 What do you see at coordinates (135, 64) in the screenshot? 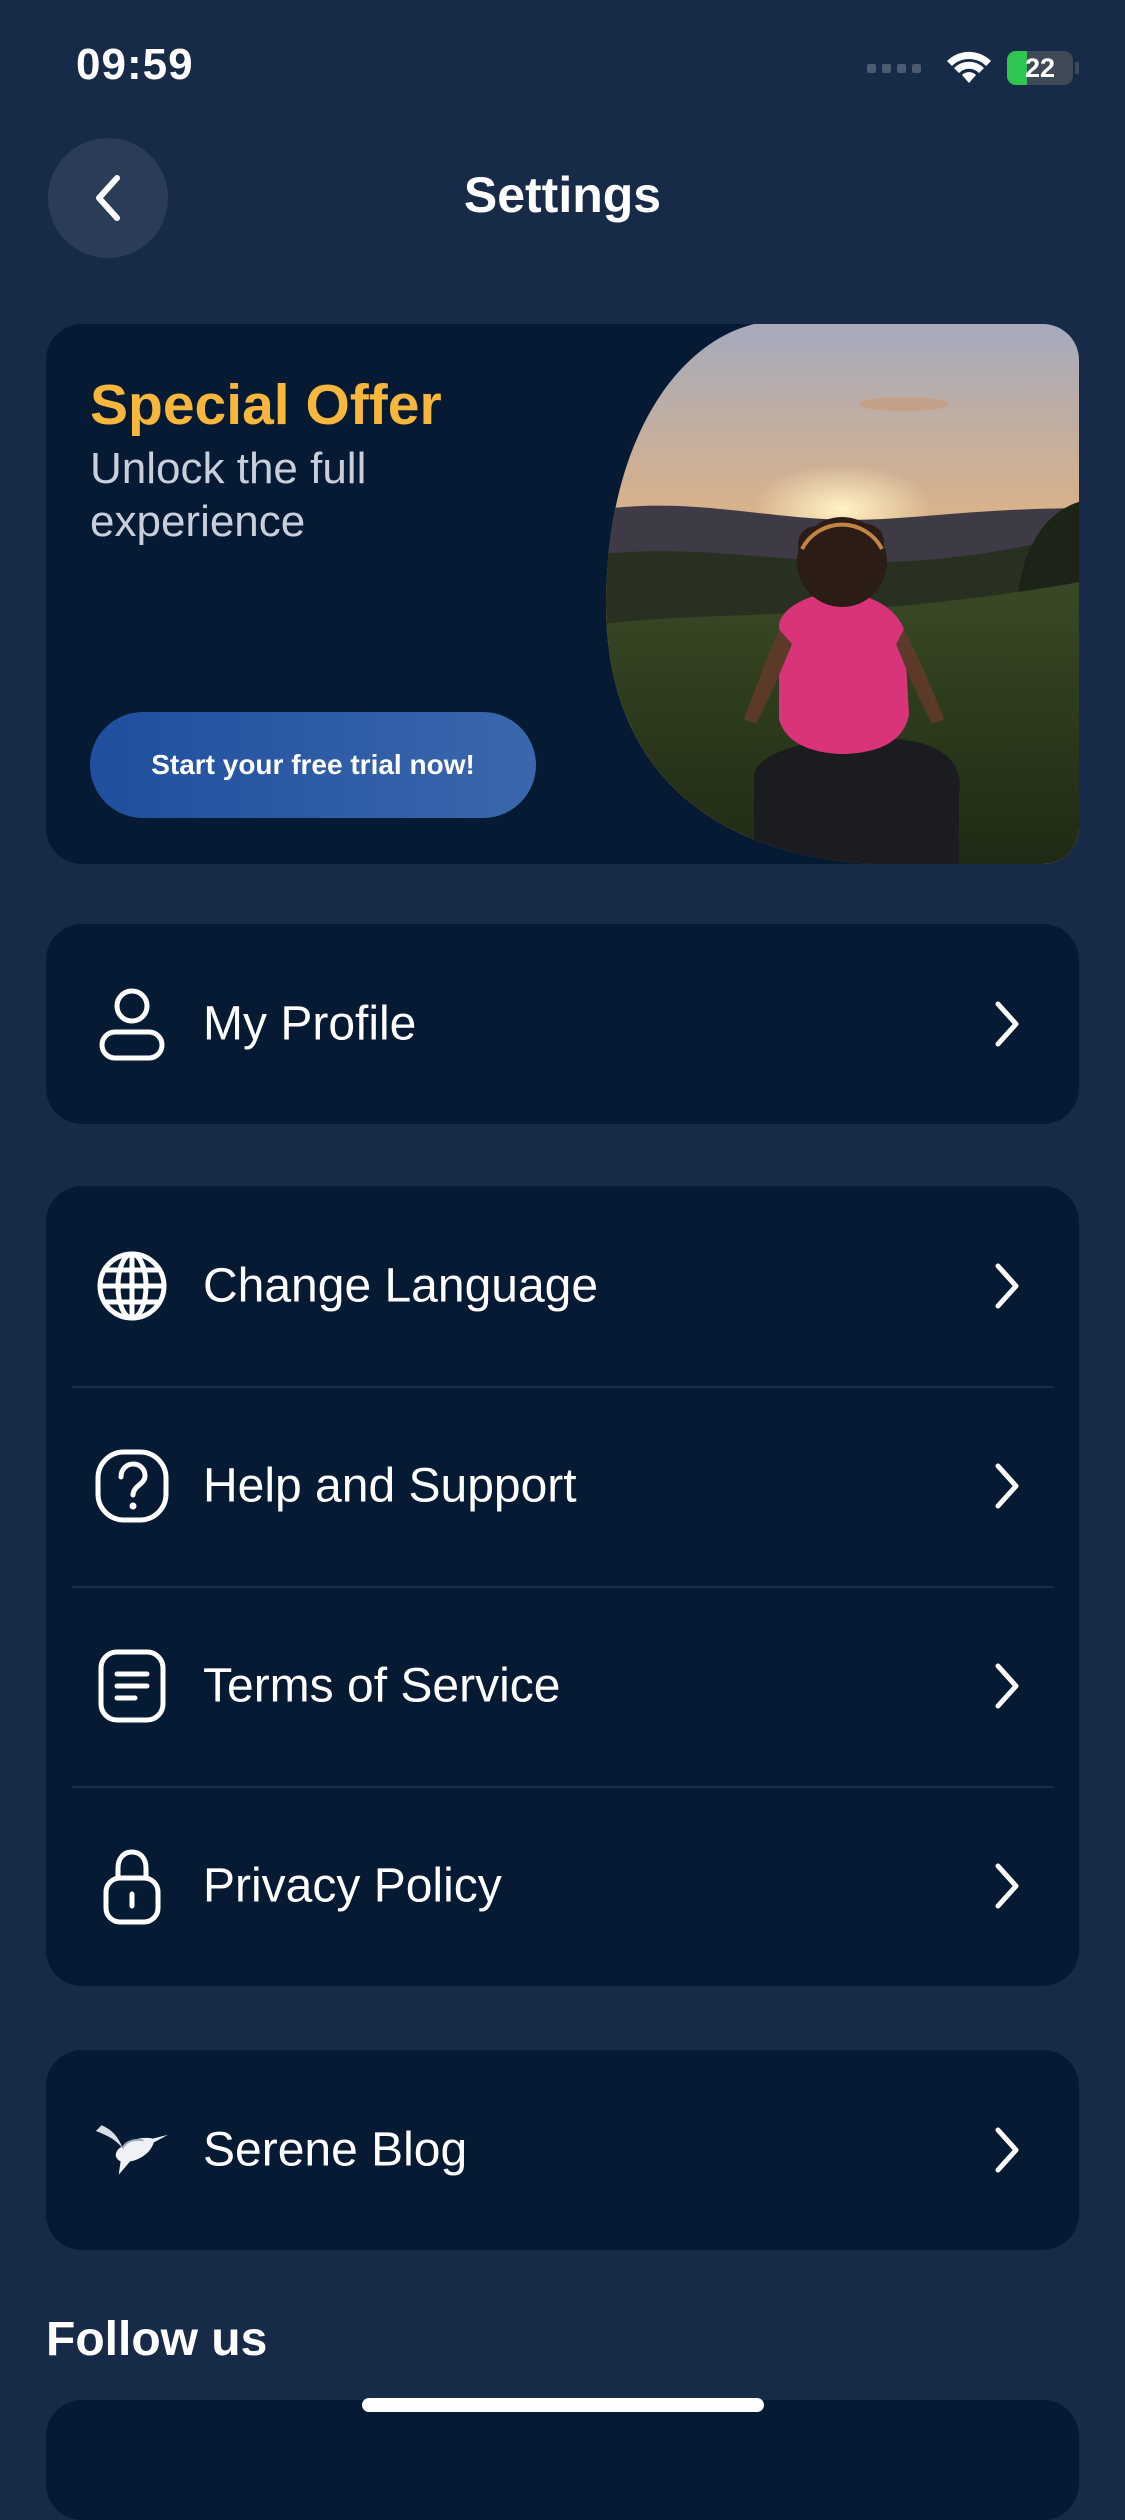
I see `status-time: 09:59` at bounding box center [135, 64].